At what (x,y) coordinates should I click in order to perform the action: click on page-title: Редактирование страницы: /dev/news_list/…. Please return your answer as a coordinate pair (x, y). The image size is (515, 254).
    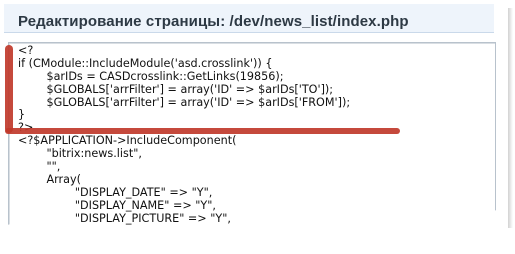
    Looking at the image, I should click on (213, 21).